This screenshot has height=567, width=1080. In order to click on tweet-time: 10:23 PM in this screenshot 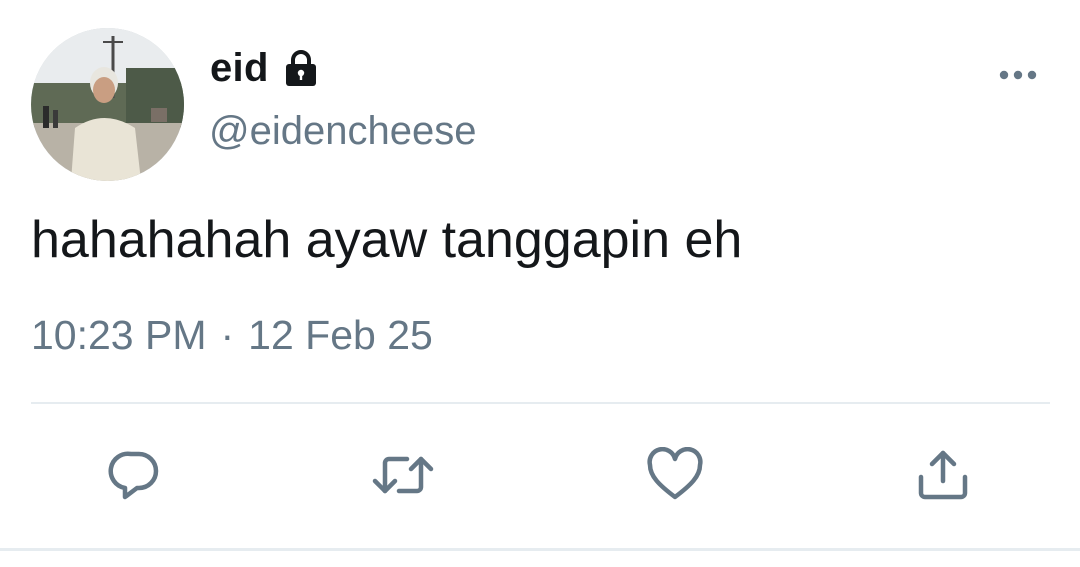, I will do `click(119, 335)`.